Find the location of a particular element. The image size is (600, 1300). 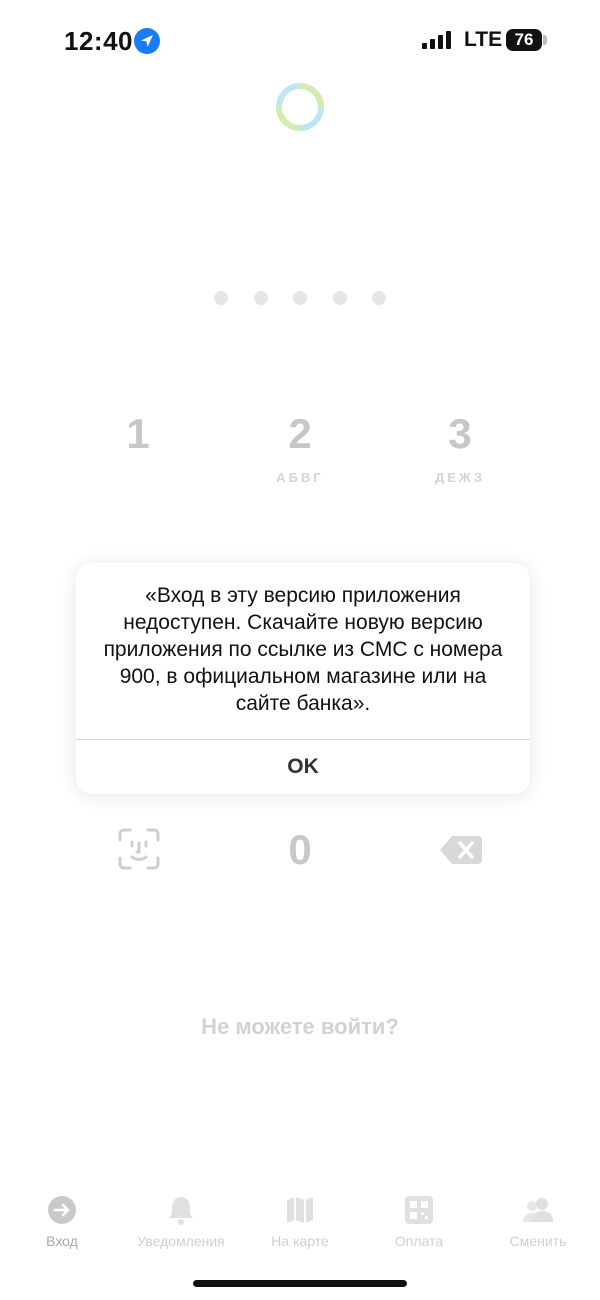

tab-label: Сменить is located at coordinates (538, 1241).